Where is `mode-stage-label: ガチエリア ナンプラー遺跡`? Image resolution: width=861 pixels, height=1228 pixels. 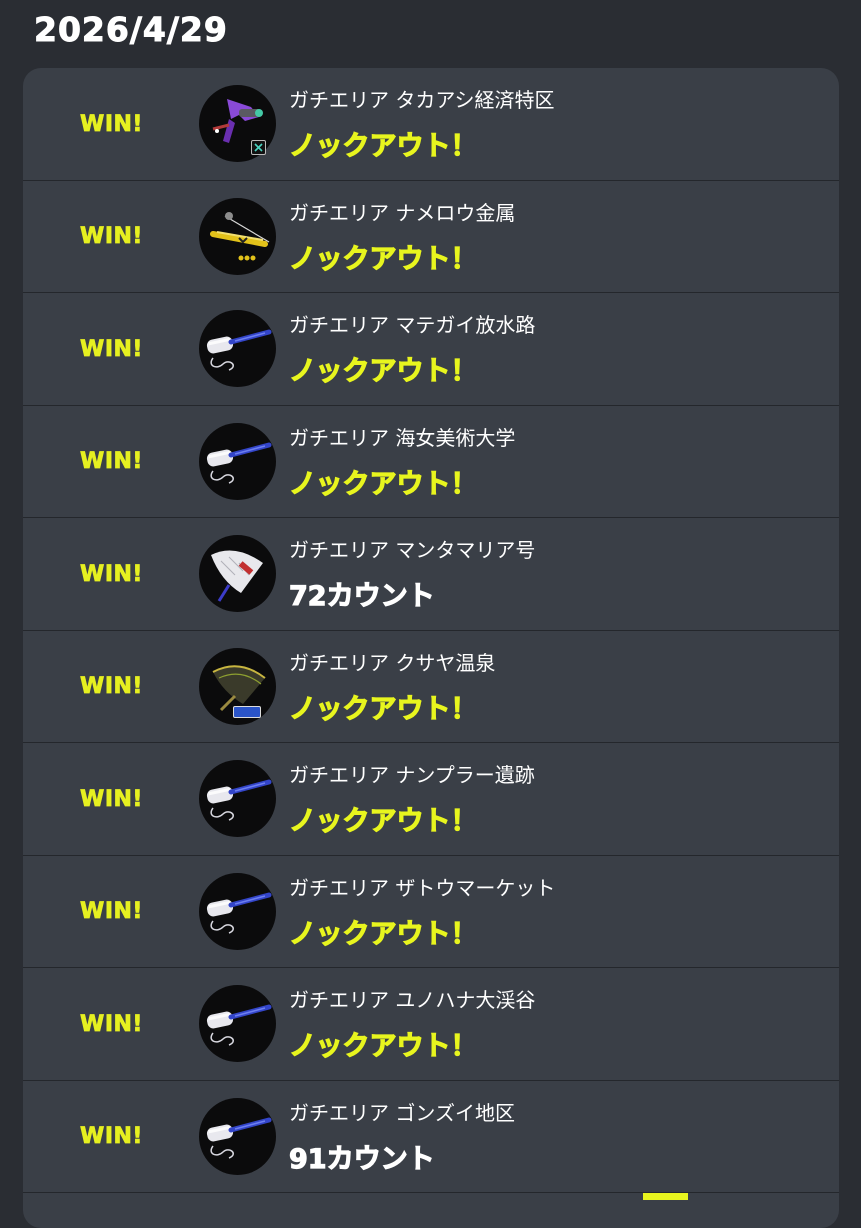
mode-stage-label: ガチエリア ナンプラー遺跡 is located at coordinates (412, 773).